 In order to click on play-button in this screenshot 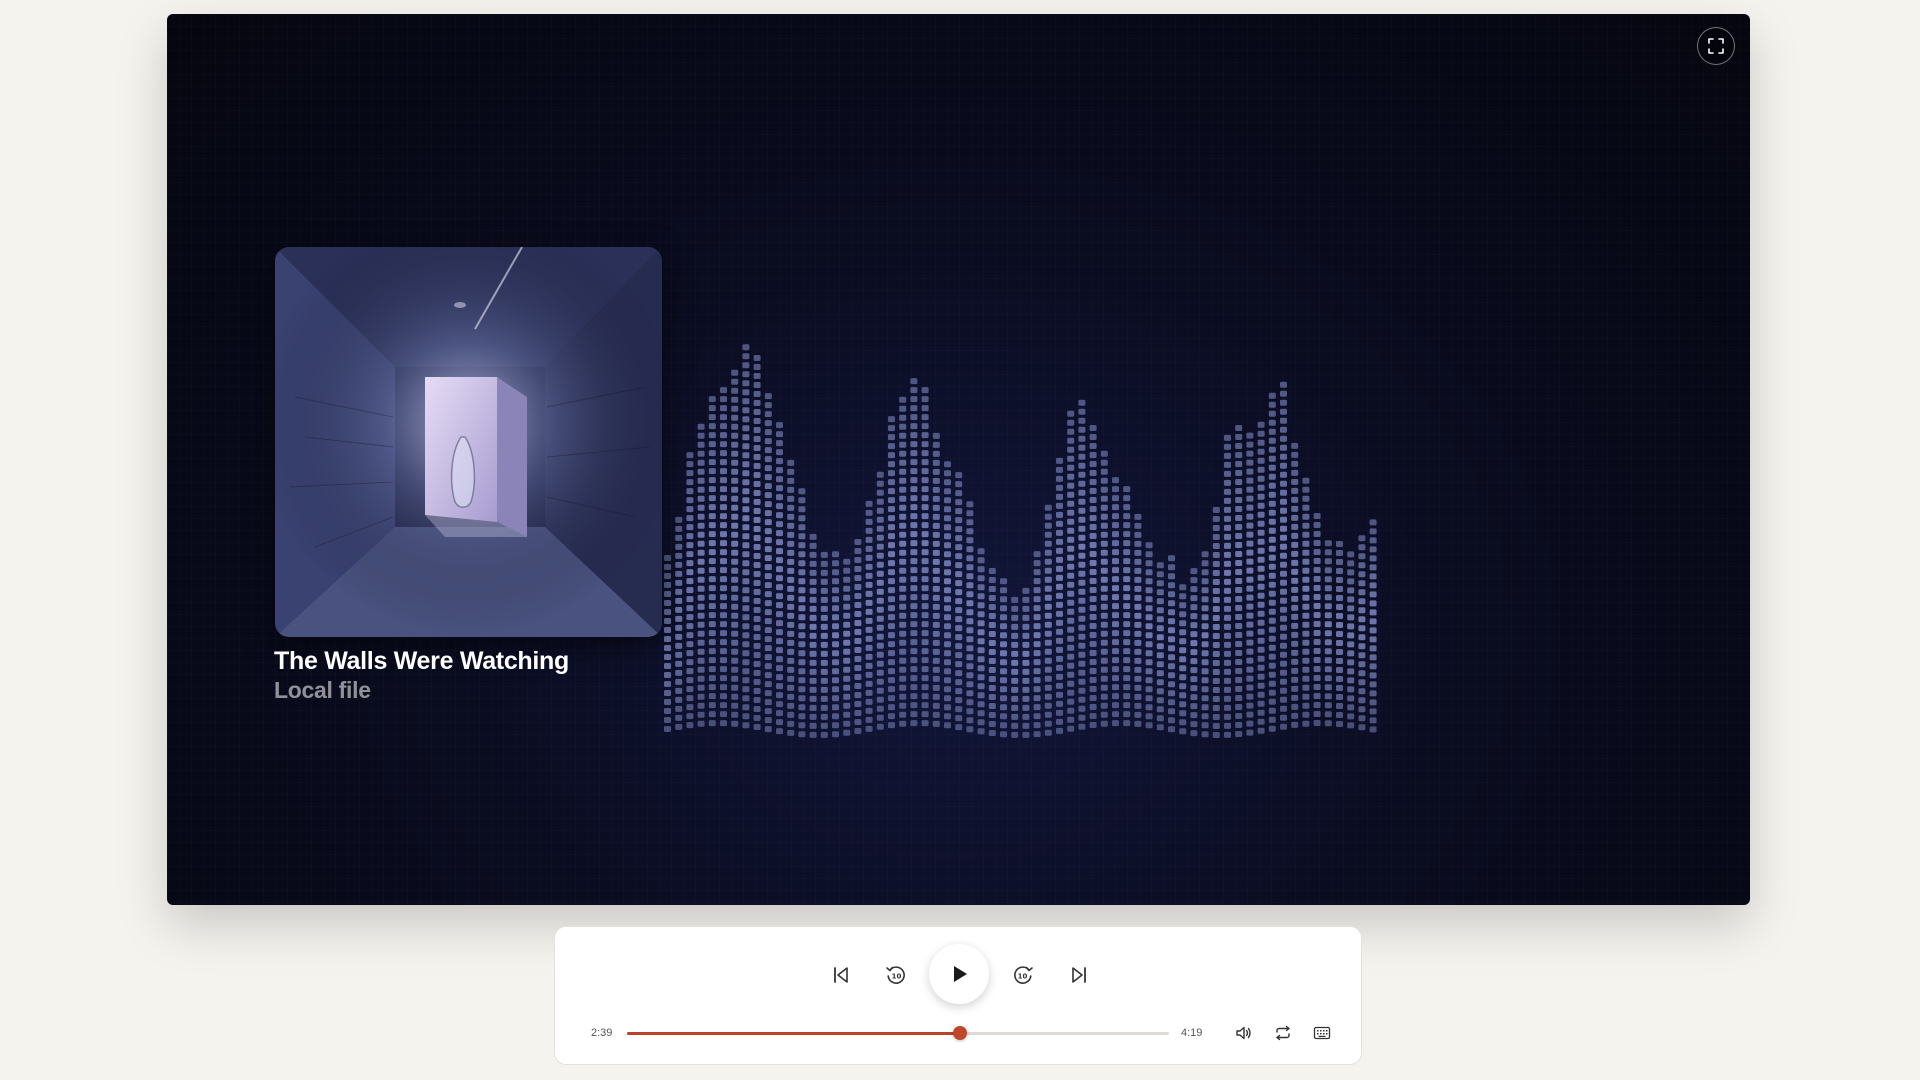, I will do `click(959, 974)`.